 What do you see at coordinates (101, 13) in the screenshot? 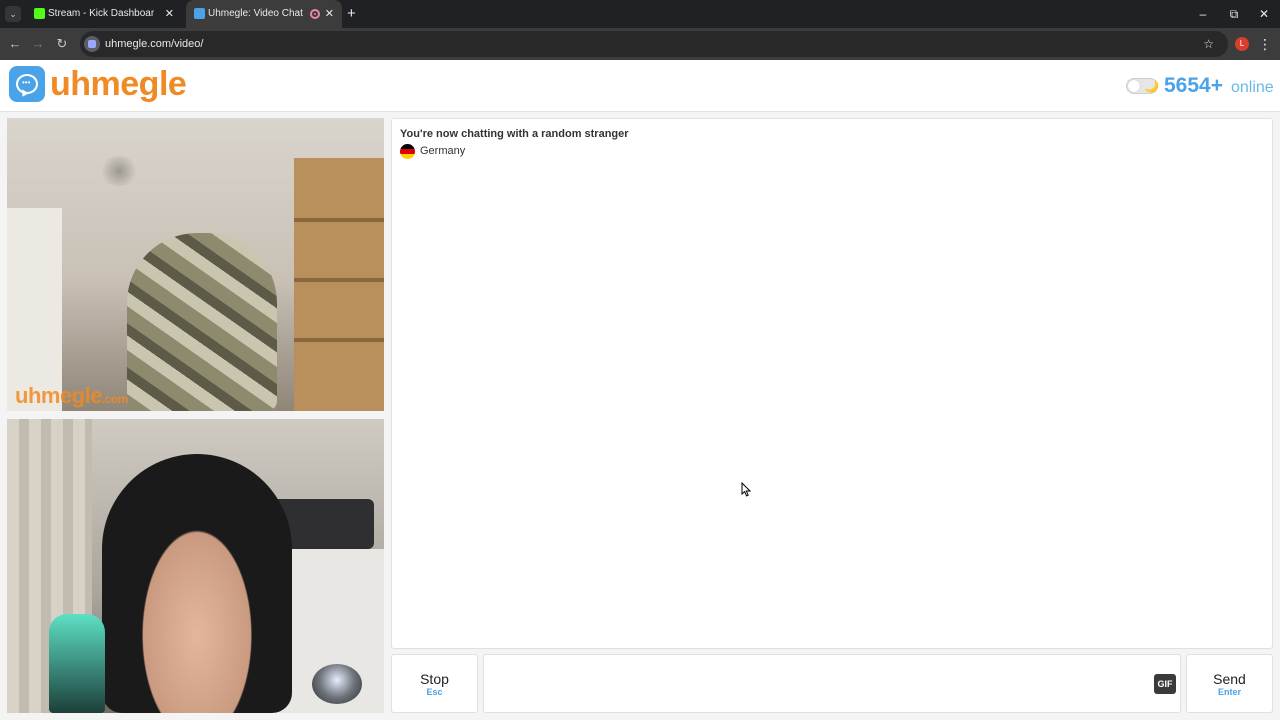
I see `tab-title: Stream - Kick Dashboard` at bounding box center [101, 13].